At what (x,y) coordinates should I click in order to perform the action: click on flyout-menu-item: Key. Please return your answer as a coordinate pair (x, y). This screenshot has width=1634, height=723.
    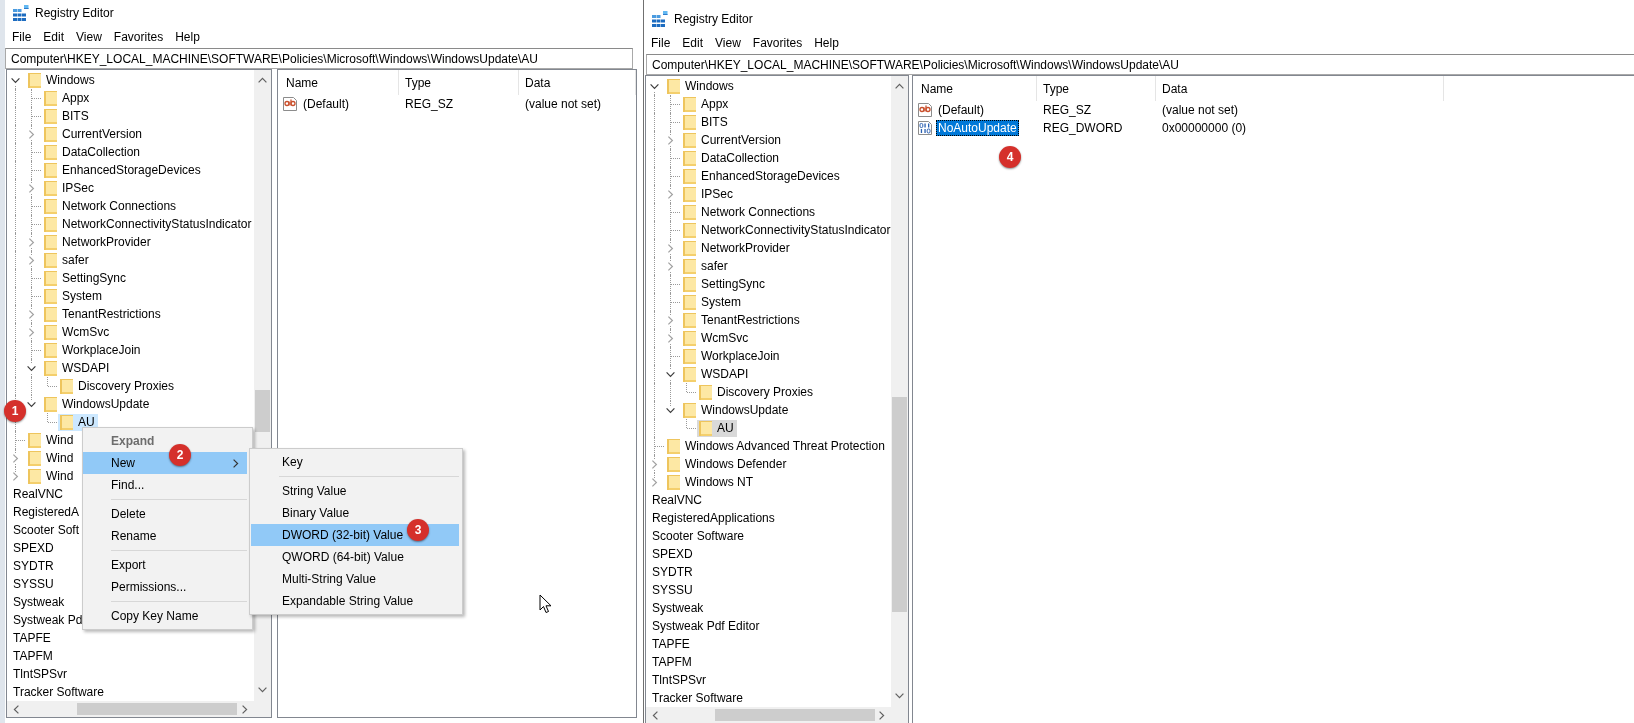
    Looking at the image, I should click on (355, 462).